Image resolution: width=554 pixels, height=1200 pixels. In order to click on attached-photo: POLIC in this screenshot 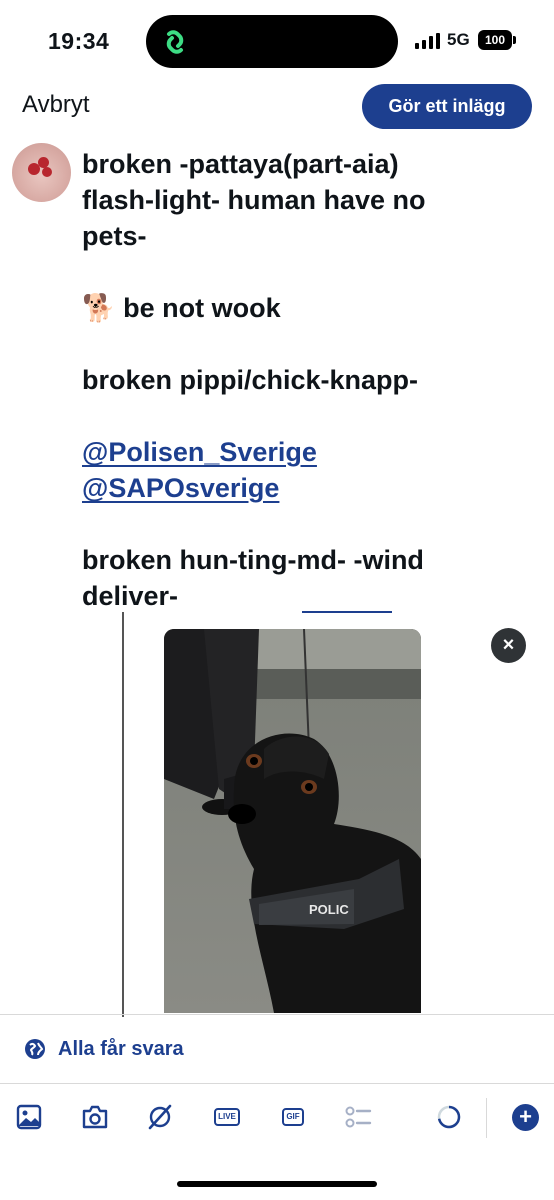, I will do `click(292, 821)`.